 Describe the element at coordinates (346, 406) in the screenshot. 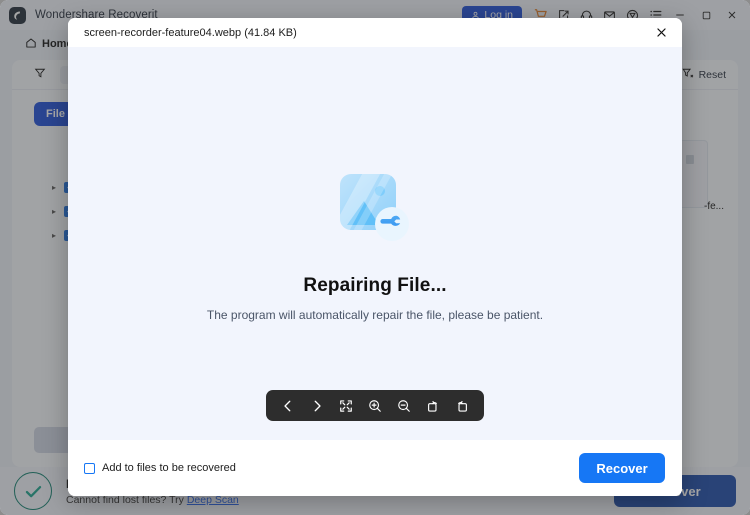

I see `fullscreen-button` at that location.